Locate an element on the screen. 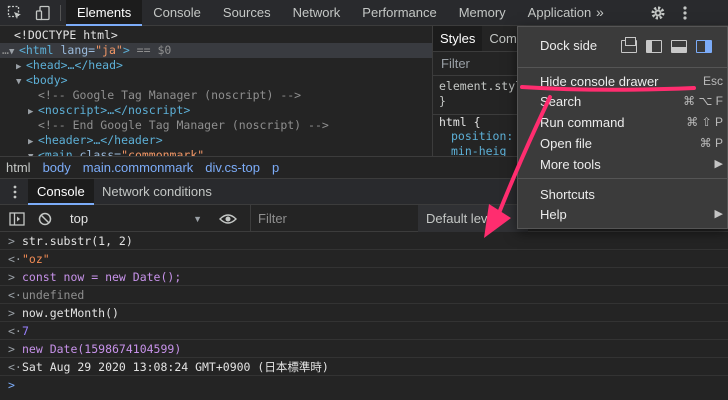  tab-memory: Memory is located at coordinates (482, 13).